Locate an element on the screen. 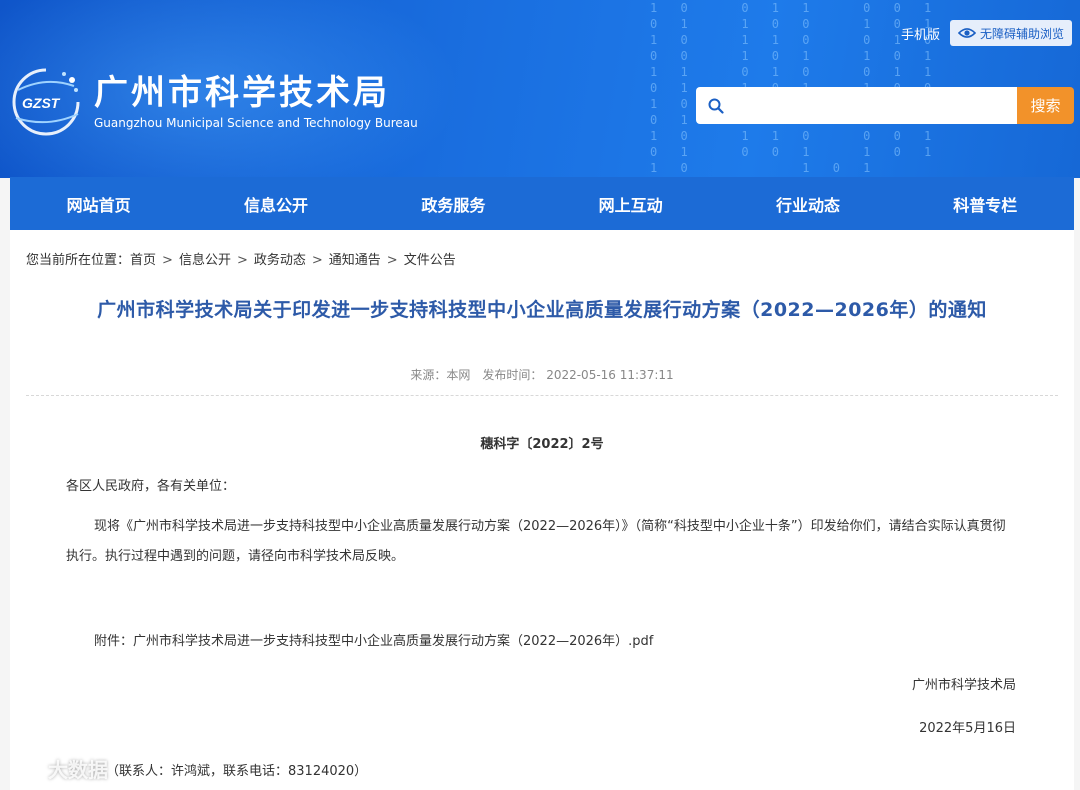 The width and height of the screenshot is (1080, 790). main-nav: 网站首页 信息公开 政务服务 网上互动 行业动态 科普专栏 is located at coordinates (542, 203).